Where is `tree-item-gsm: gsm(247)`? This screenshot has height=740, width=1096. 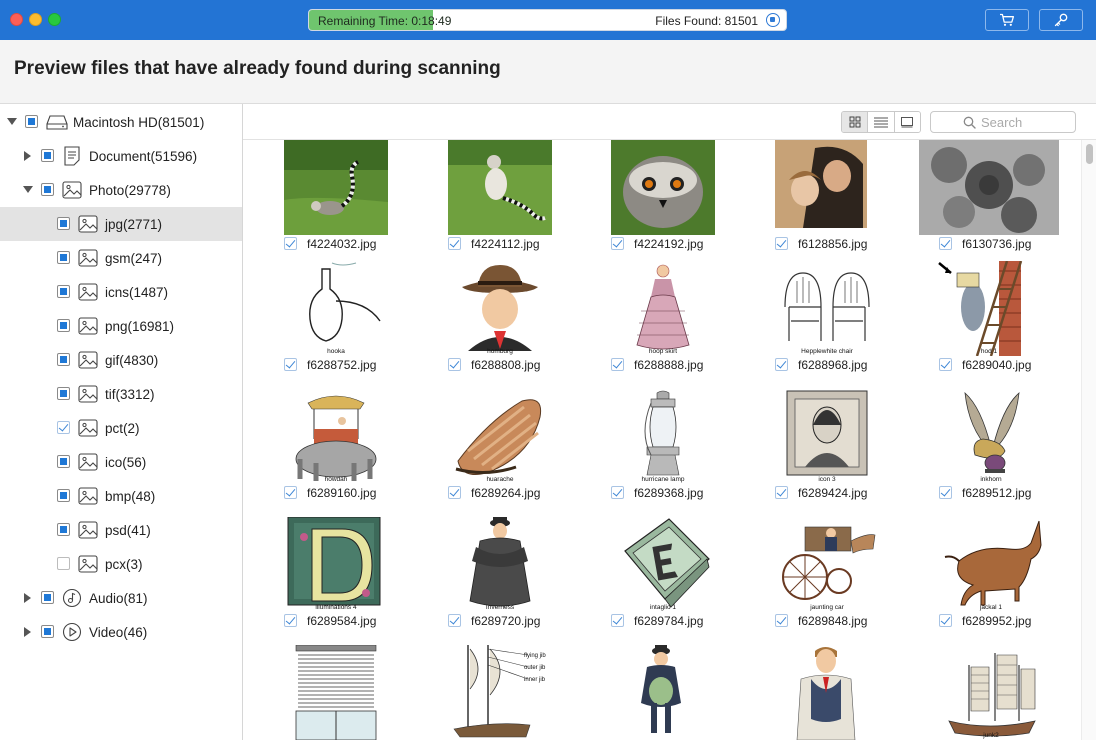
tree-item-gsm: gsm(247) is located at coordinates (121, 258).